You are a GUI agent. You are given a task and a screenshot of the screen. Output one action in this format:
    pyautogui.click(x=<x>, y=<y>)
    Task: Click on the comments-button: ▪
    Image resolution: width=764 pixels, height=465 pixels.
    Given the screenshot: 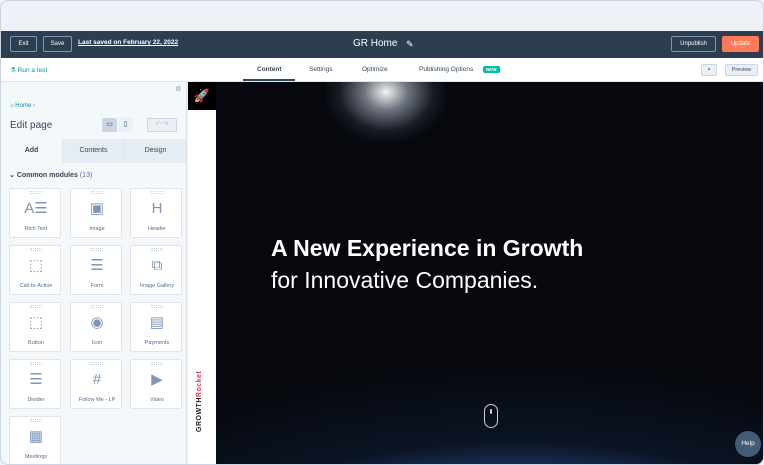 What is the action you would take?
    pyautogui.click(x=709, y=70)
    